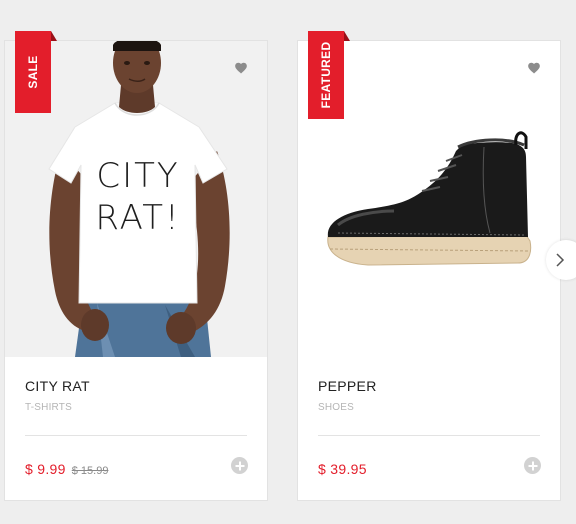 This screenshot has width=576, height=524. Describe the element at coordinates (57, 386) in the screenshot. I see `product-name: CITY RAT` at that location.